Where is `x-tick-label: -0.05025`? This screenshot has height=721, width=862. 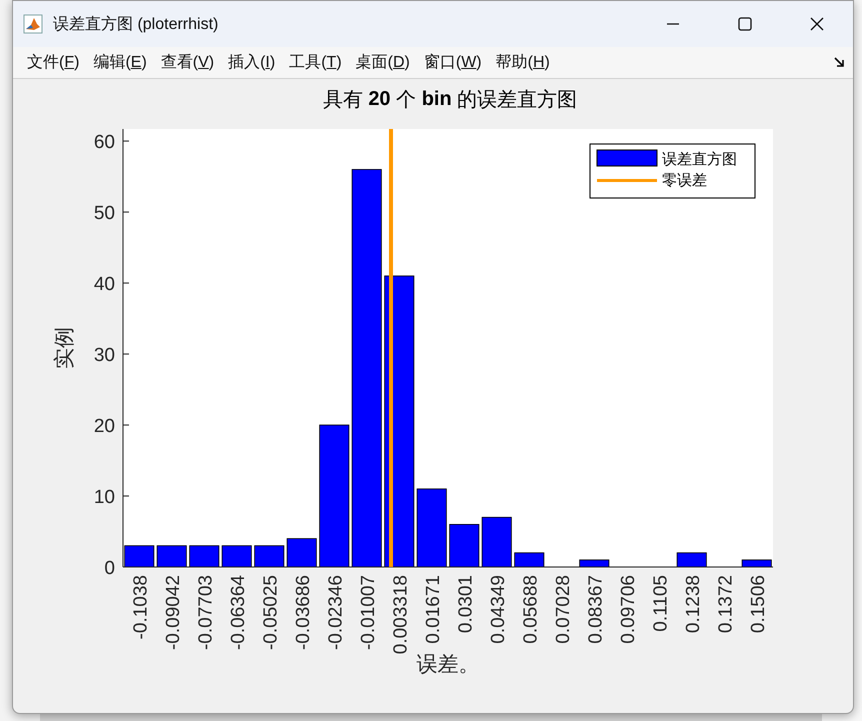 x-tick-label: -0.05025 is located at coordinates (271, 612).